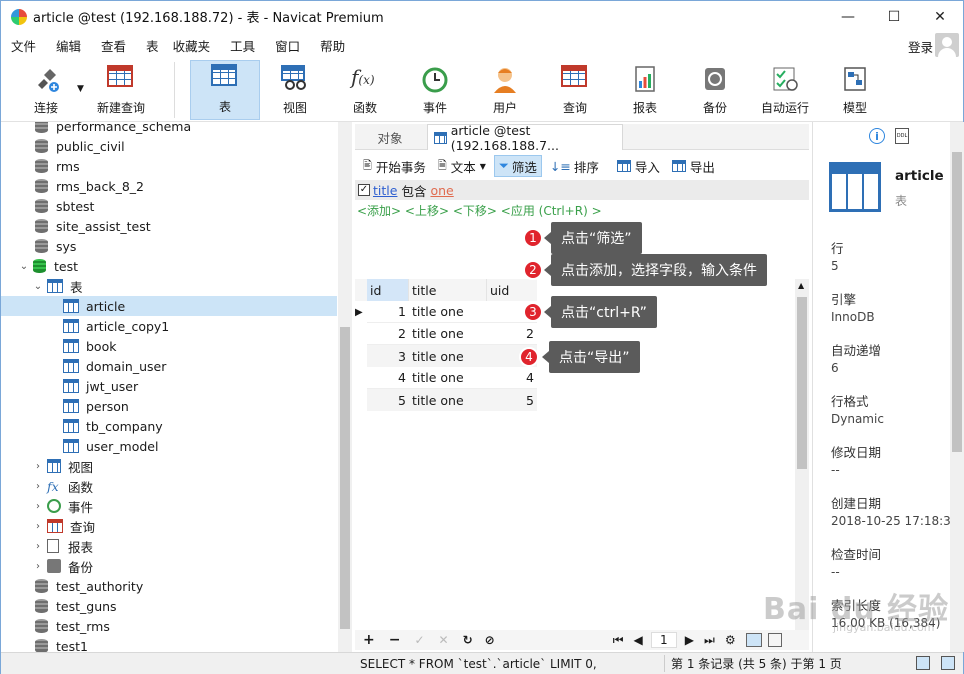  I want to click on tree-backups-group: › 备份, so click(62, 566).